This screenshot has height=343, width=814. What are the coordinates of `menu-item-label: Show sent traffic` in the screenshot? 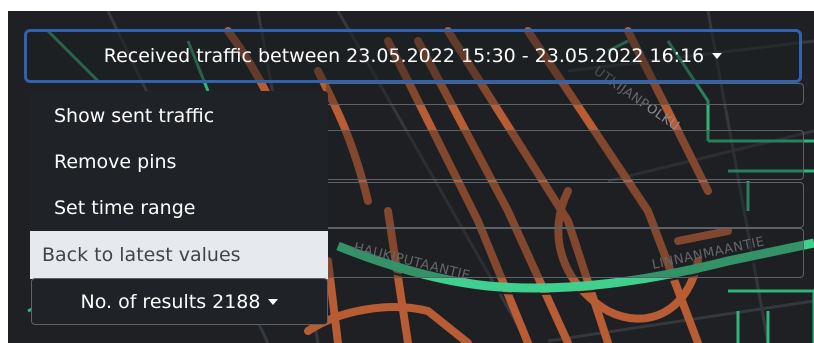 It's located at (134, 116).